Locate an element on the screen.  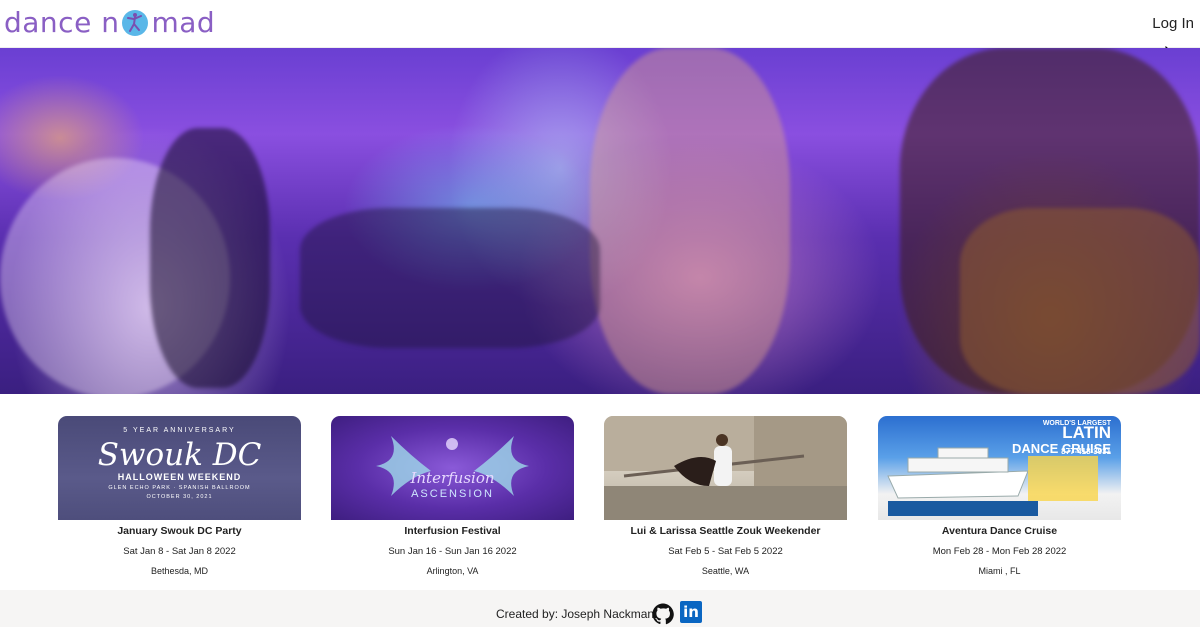
winged-dancer-icon is located at coordinates (452, 466).